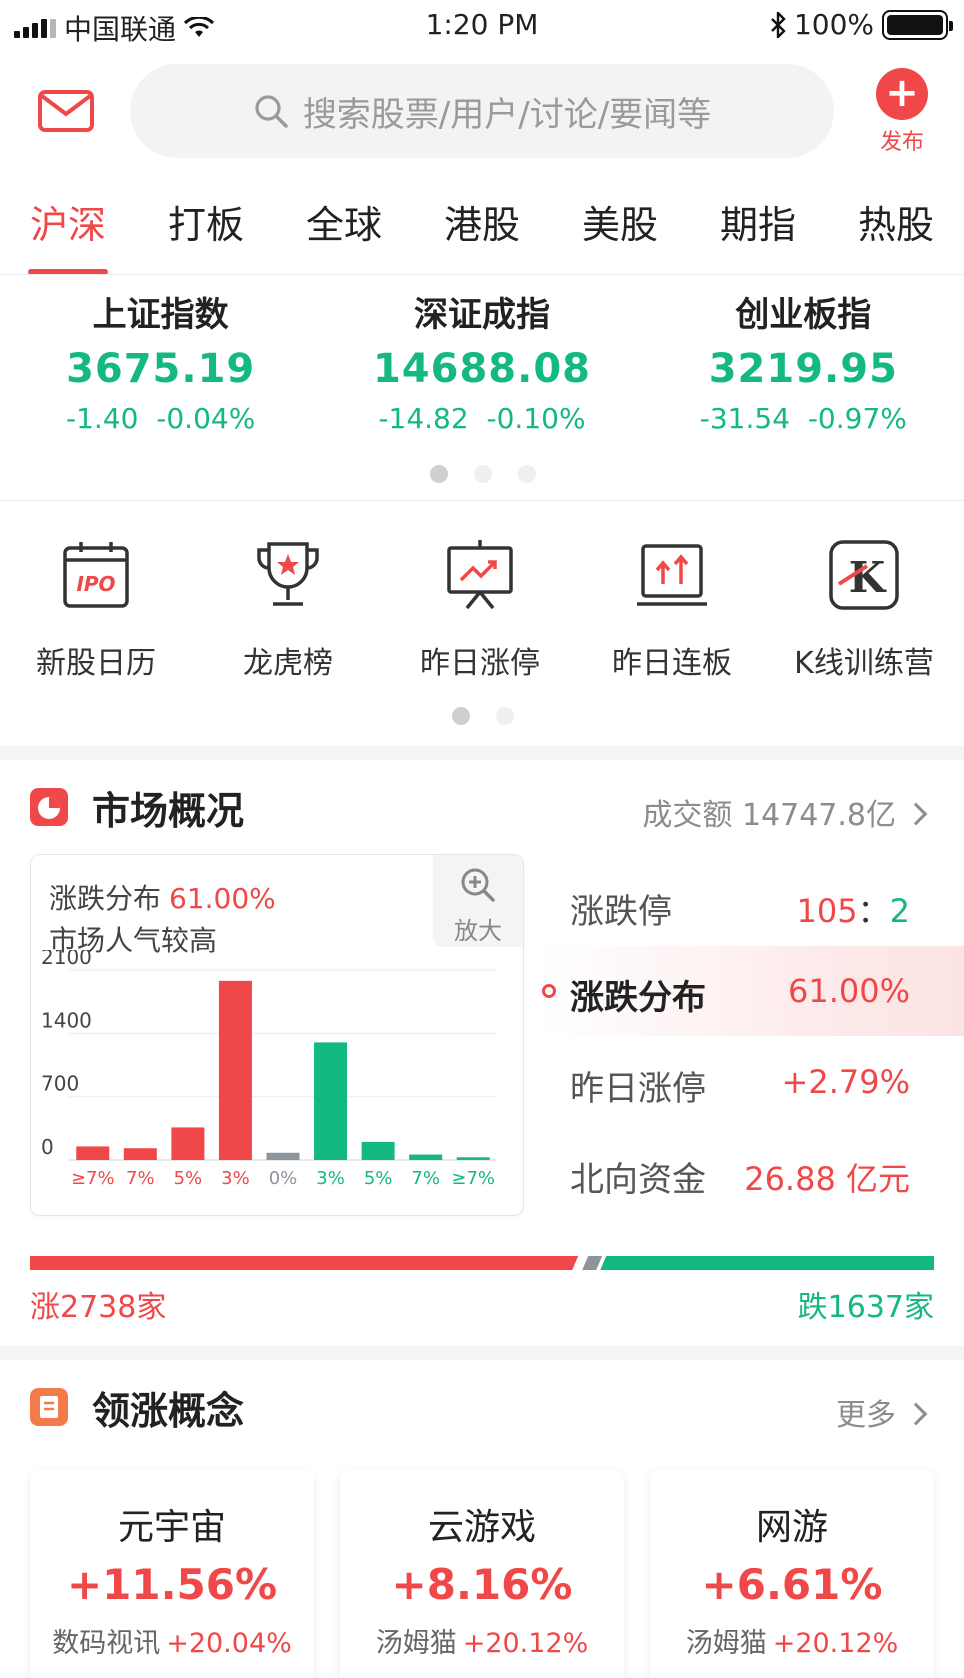  I want to click on stat-label: 涨跌分布, so click(638, 998).